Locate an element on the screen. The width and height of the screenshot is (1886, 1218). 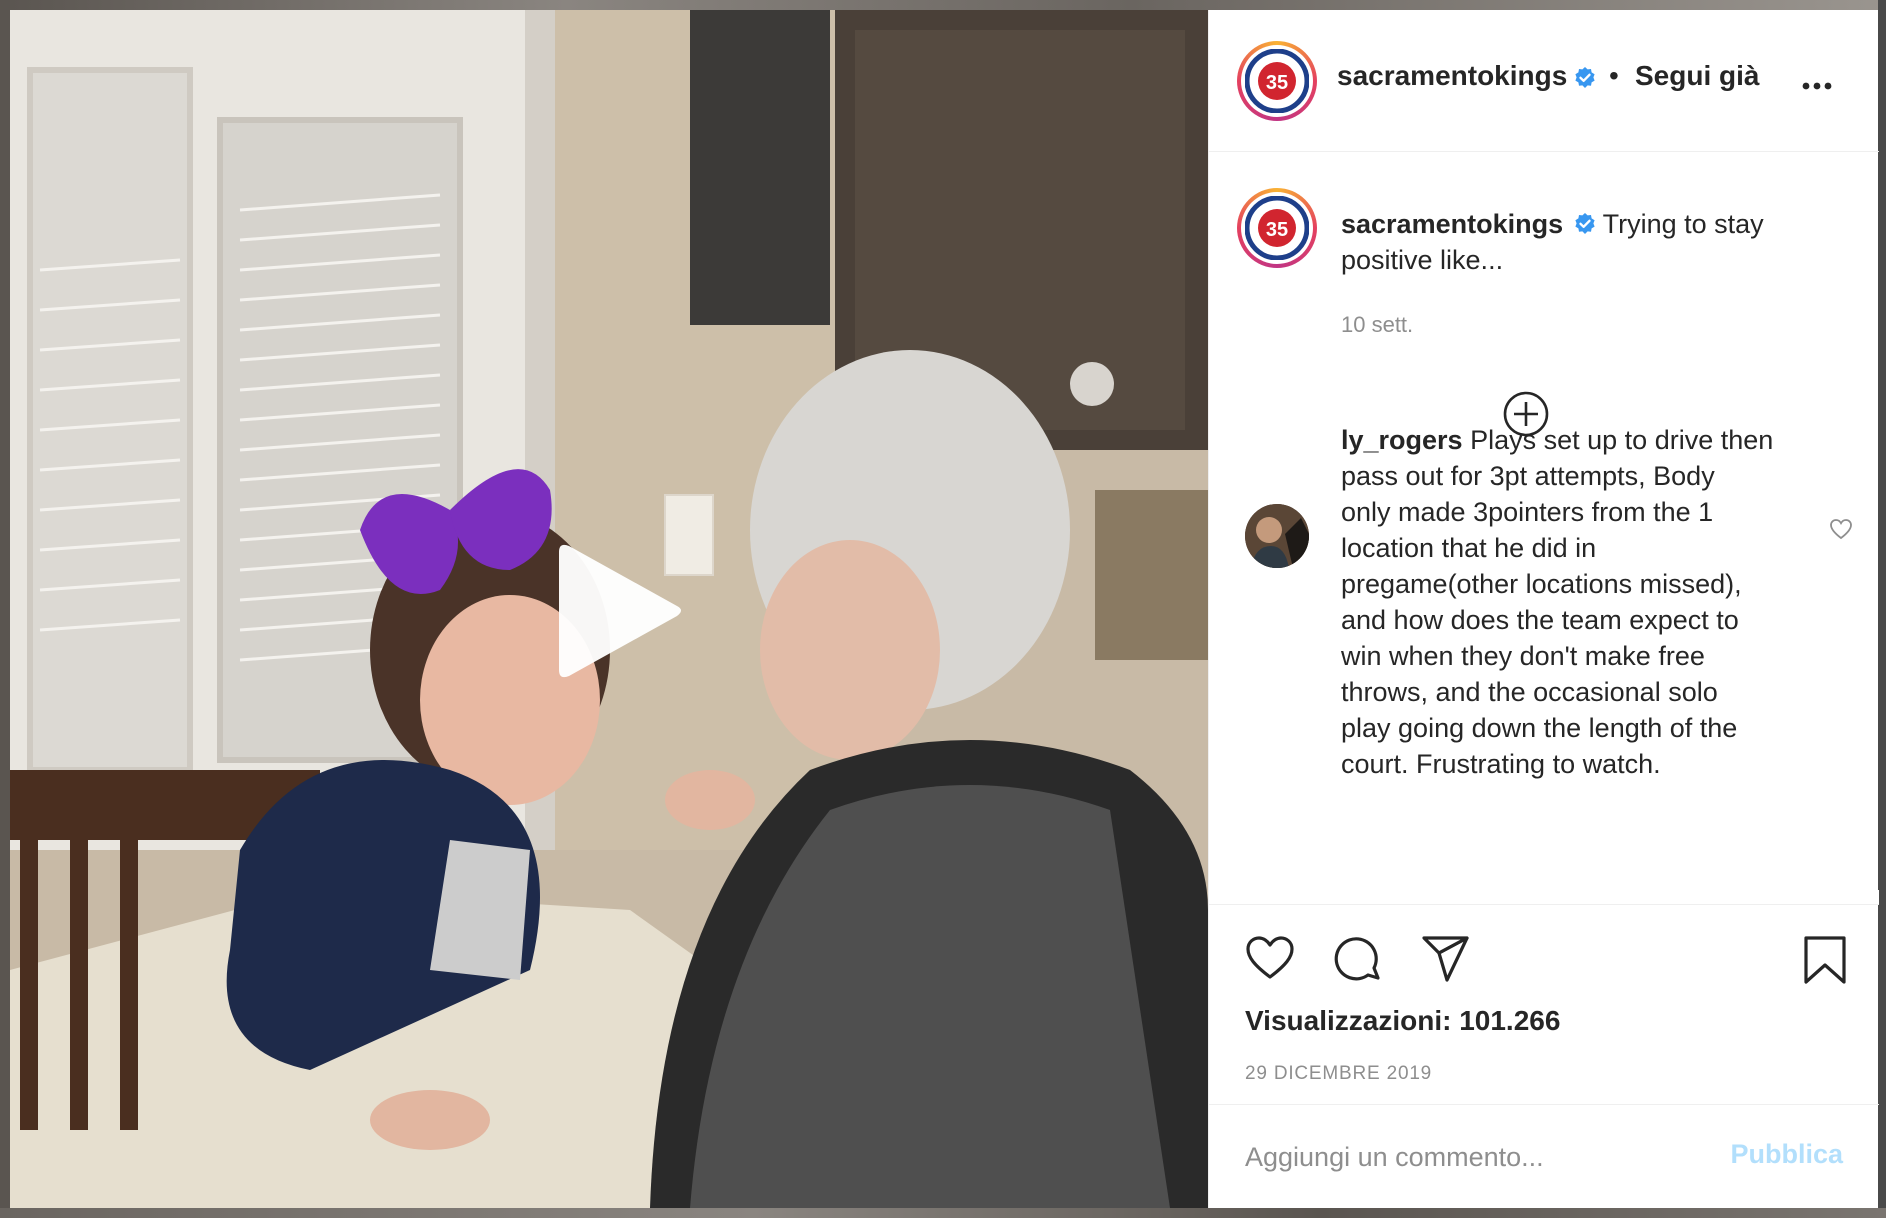
comment-line-8: play going down the length of the is located at coordinates (1539, 728).